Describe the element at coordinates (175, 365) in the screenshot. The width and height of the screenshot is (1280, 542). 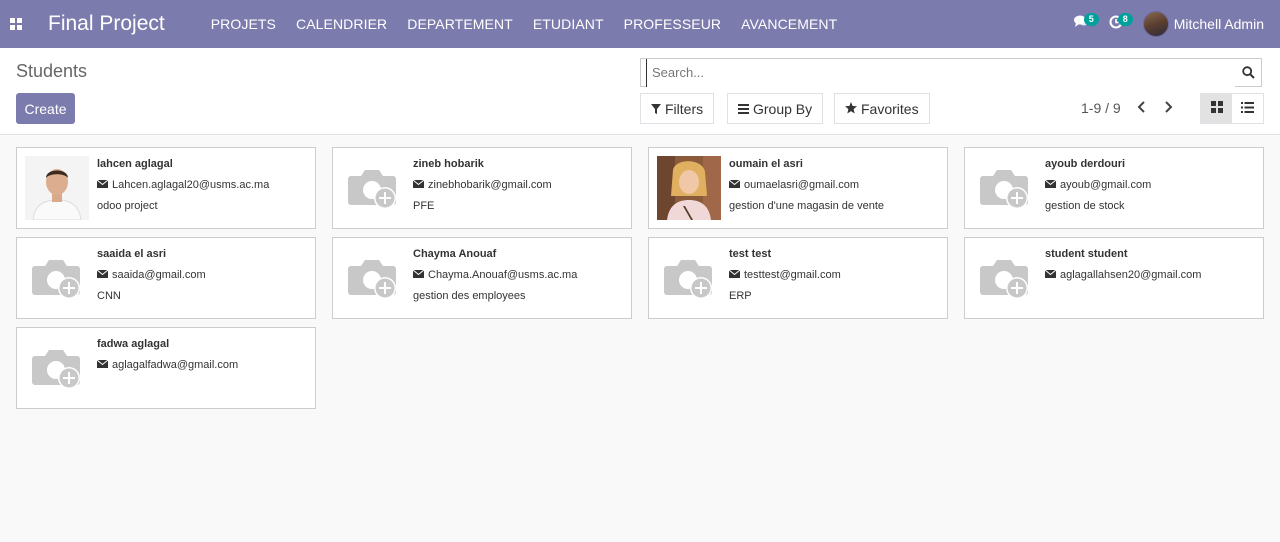
I see `student-email-text: aglagalfadwa@gmail.com` at that location.